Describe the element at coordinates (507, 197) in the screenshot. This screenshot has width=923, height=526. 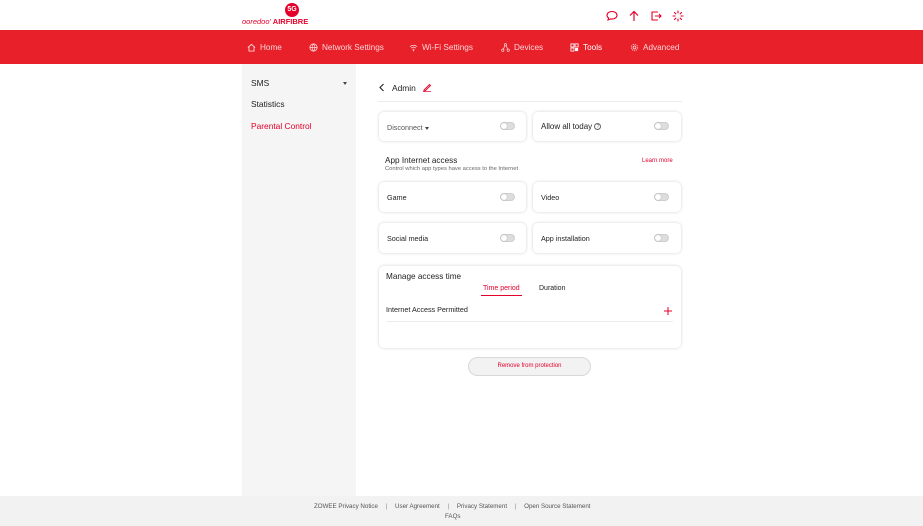
I see `game-toggle` at that location.